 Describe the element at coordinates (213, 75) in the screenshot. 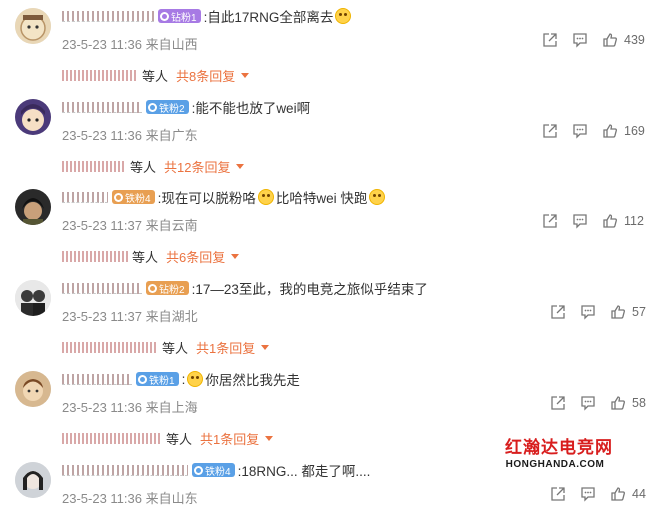

I see `expand-replies-button: 共8条回复` at that location.